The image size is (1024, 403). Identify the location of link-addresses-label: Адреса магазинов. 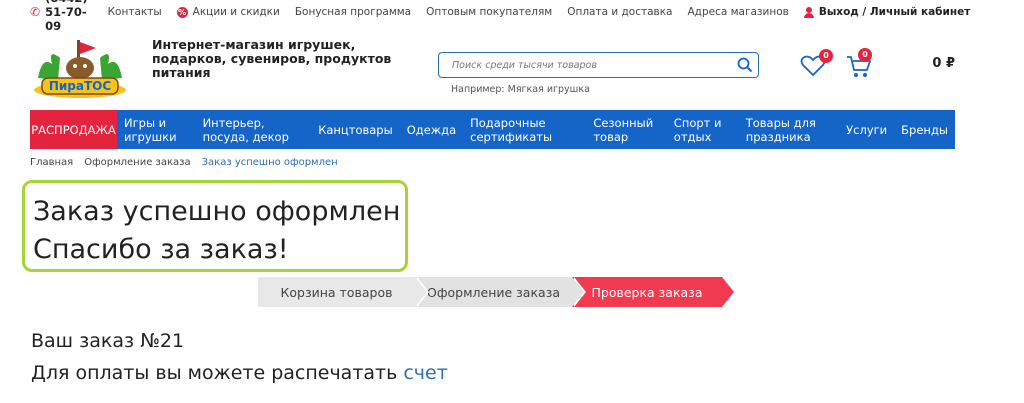
(738, 12).